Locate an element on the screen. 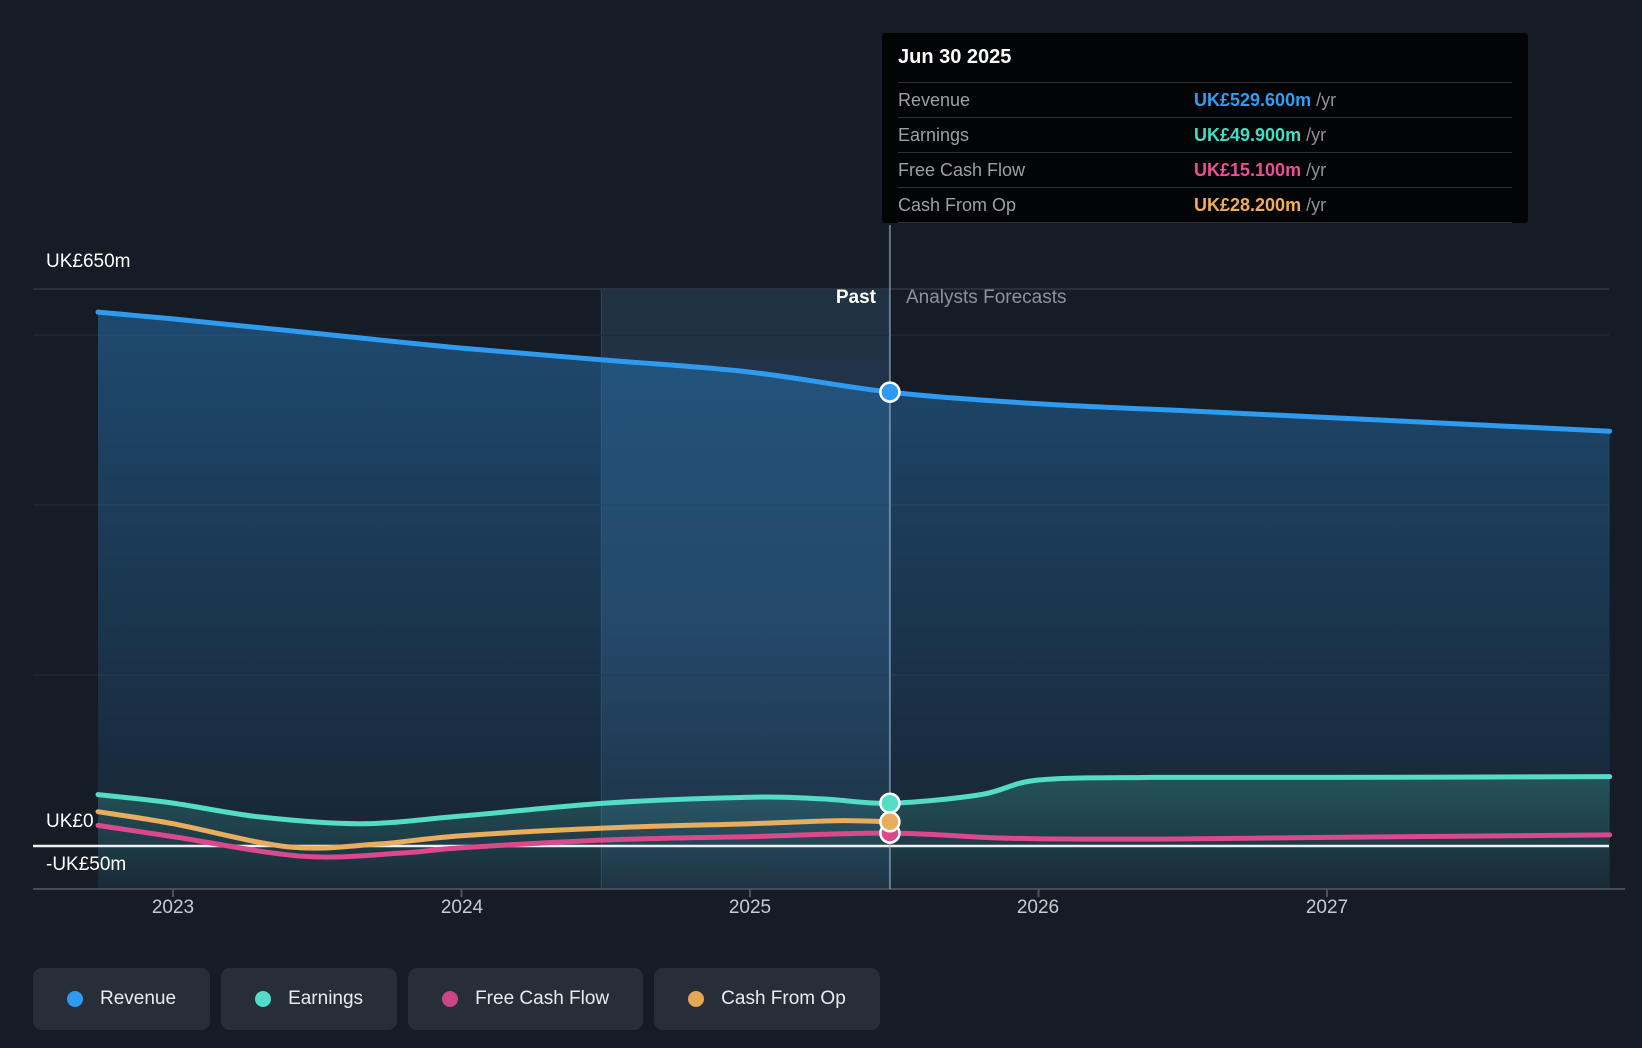 This screenshot has width=1642, height=1048. x-tick-2026: 2026 is located at coordinates (1038, 907).